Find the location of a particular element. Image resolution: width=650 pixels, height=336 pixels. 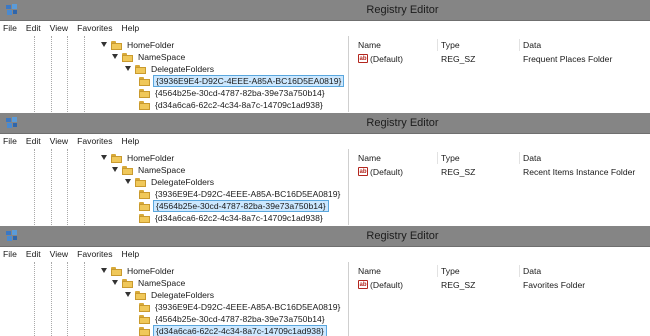

tree-node-label: {d34a6ca6-62c2-4c34-8a7c-14709c1ad938} is located at coordinates (240, 330).